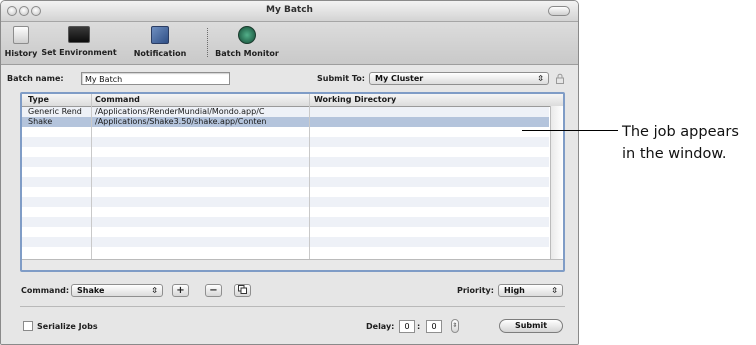  I want to click on duplicate-command-button, so click(242, 290).